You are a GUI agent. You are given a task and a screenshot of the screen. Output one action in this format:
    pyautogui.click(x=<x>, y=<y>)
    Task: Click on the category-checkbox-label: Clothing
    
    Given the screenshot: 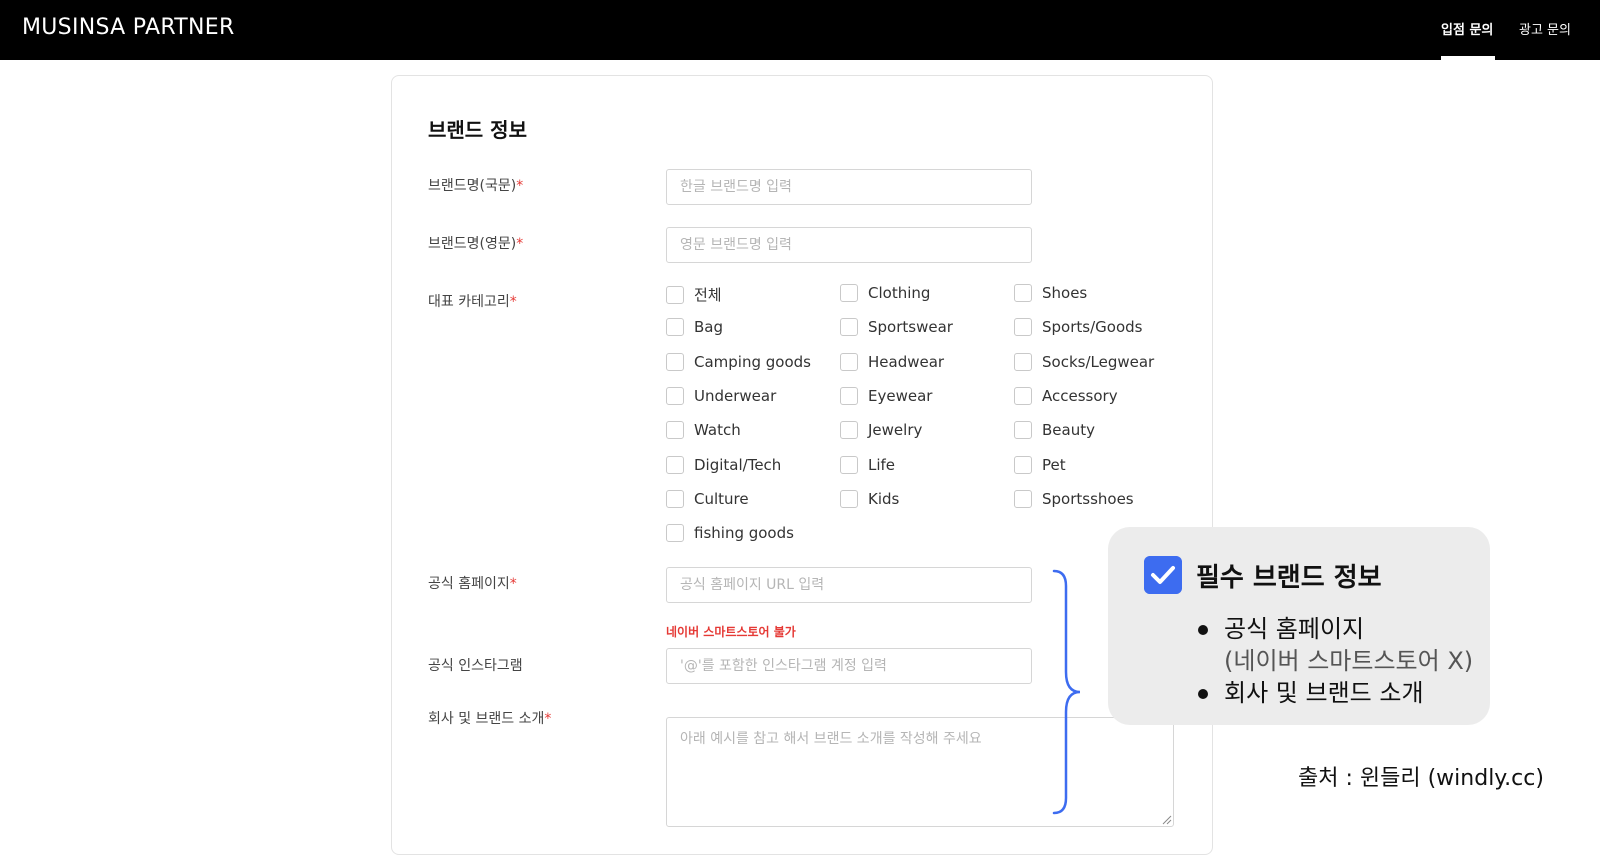 What is the action you would take?
    pyautogui.click(x=899, y=293)
    